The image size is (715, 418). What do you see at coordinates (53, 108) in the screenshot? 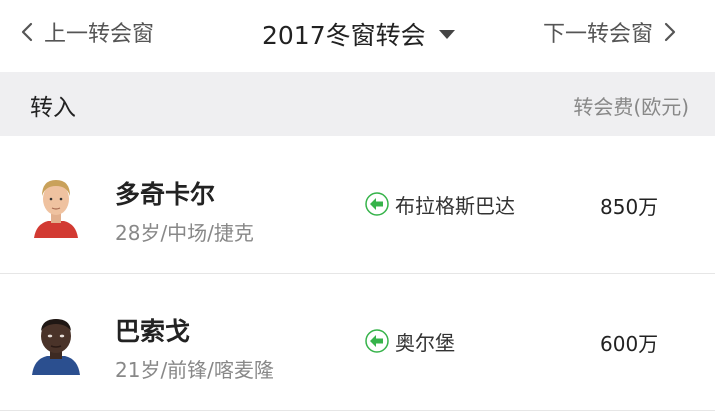
I see `section-title: 转入` at bounding box center [53, 108].